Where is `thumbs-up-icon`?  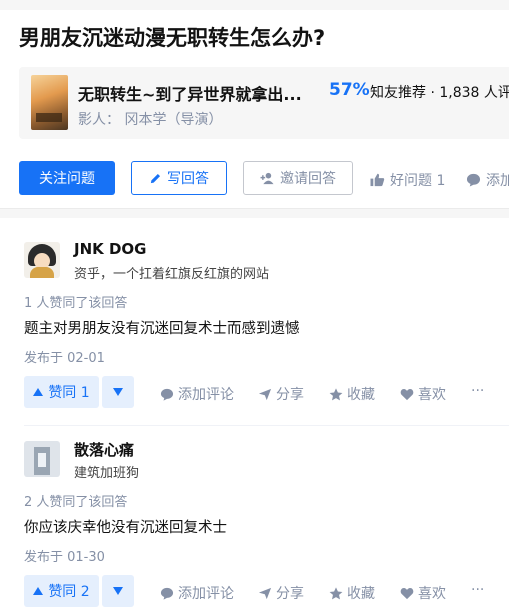
thumbs-up-icon is located at coordinates (377, 180).